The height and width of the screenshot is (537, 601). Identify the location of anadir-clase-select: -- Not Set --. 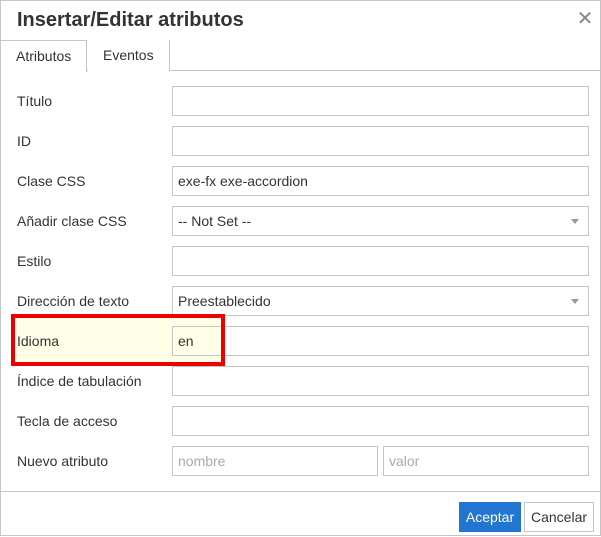
(380, 221).